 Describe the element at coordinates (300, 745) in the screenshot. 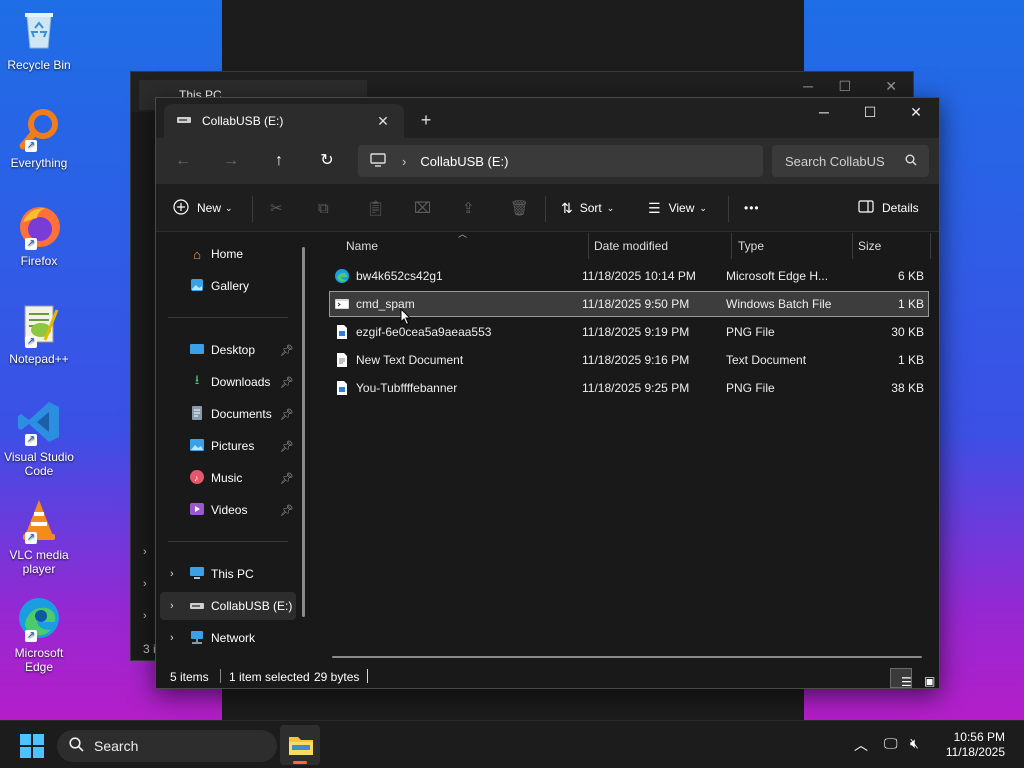

I see `taskbar-file-explorer` at that location.